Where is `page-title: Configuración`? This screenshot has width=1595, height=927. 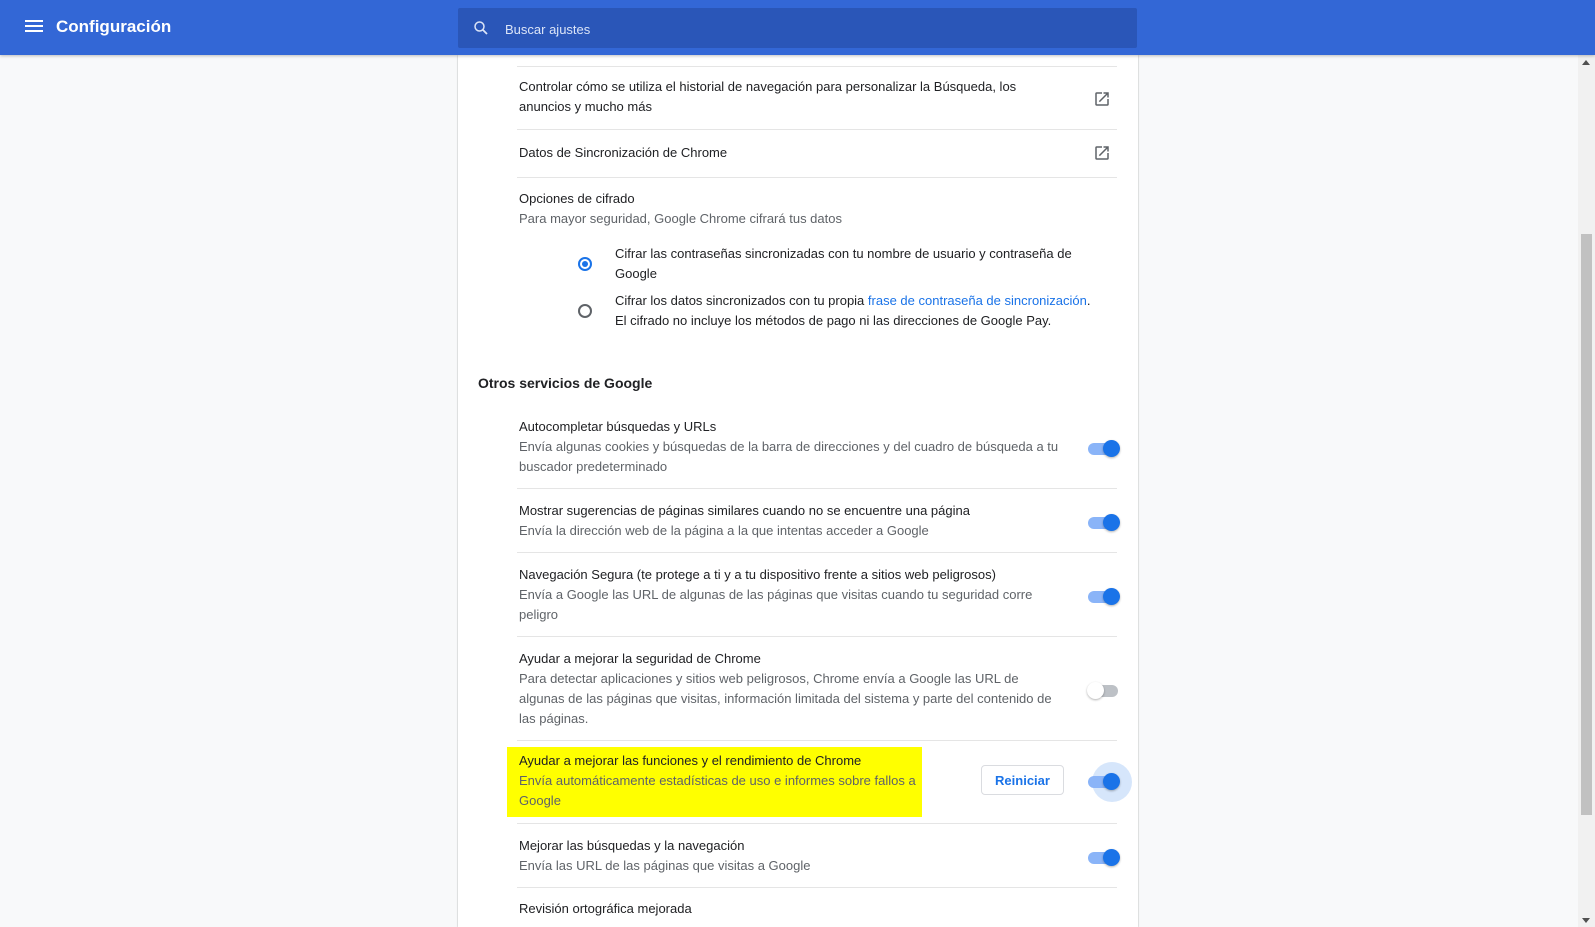
page-title: Configuración is located at coordinates (114, 26).